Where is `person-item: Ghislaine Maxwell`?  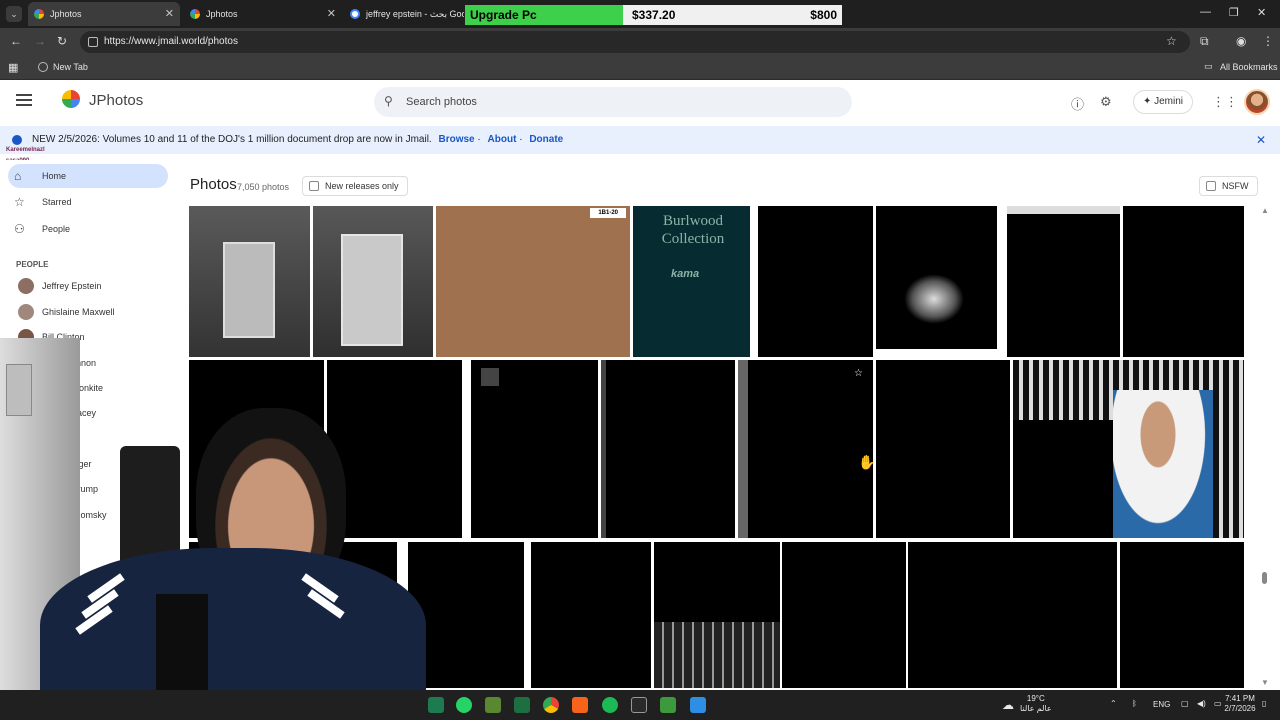 person-item: Ghislaine Maxwell is located at coordinates (66, 312).